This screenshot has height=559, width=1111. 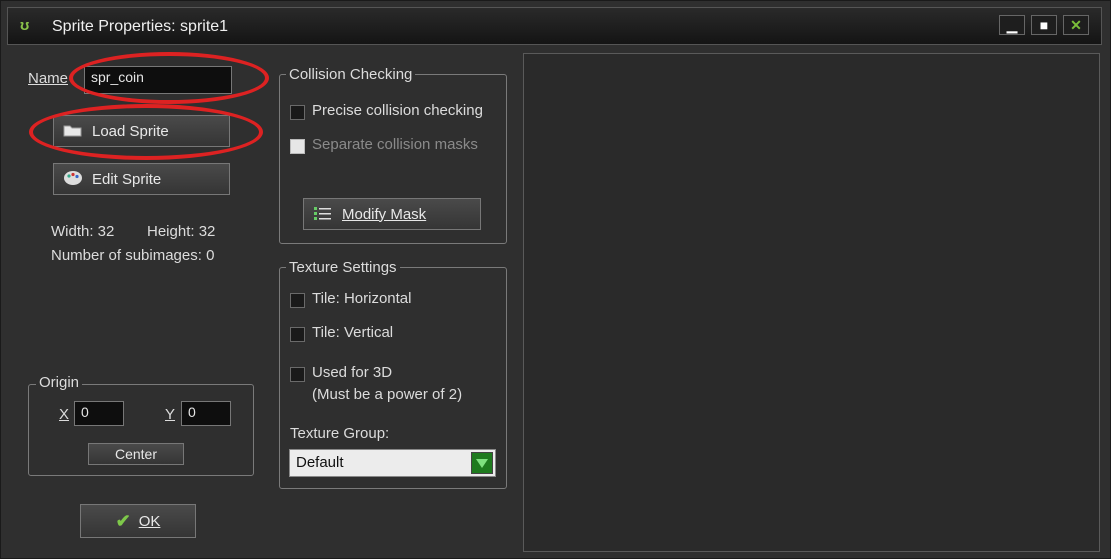 I want to click on checkmark-icon: ✔, so click(x=123, y=520).